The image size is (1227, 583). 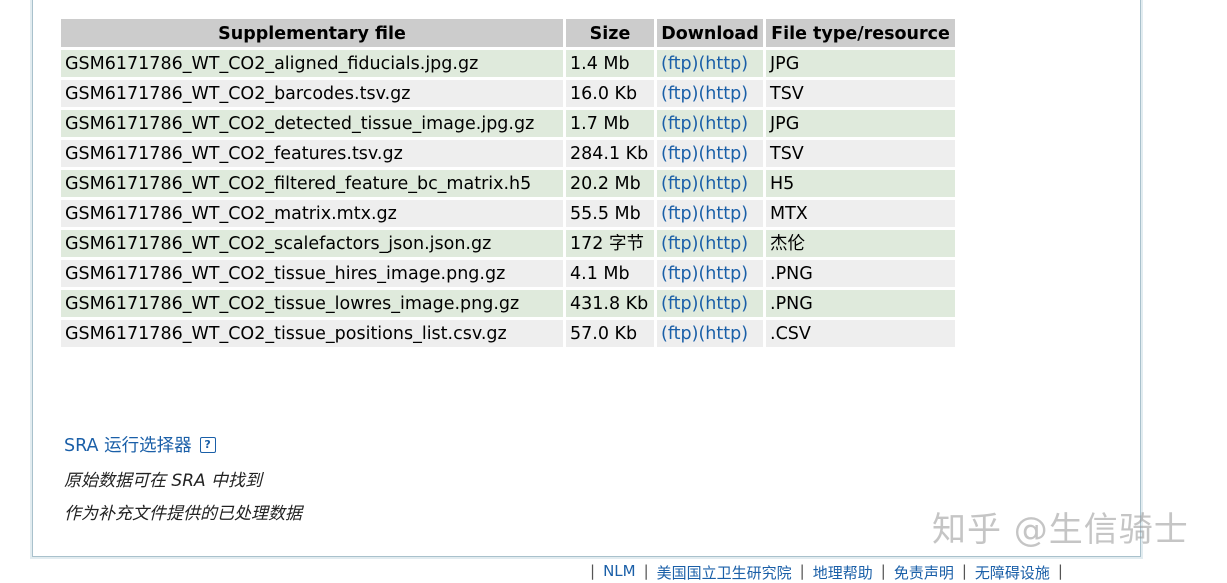 I want to click on sra-run-selector-link: SRA 运行选择器, so click(x=128, y=444).